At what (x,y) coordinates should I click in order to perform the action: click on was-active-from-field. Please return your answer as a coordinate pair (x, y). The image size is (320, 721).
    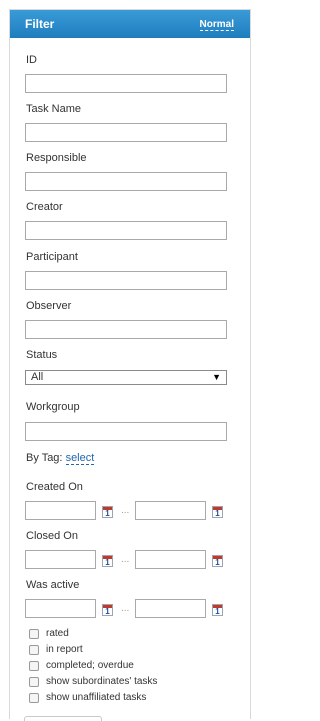
    Looking at the image, I should click on (60, 608).